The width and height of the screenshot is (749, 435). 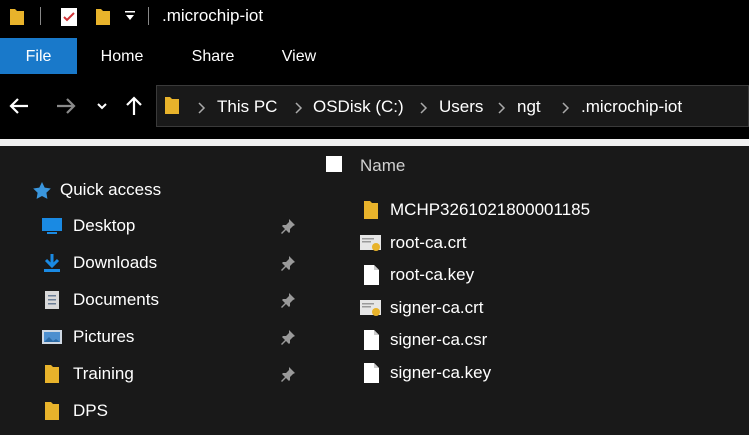 I want to click on back-arrow-icon, so click(x=18, y=106).